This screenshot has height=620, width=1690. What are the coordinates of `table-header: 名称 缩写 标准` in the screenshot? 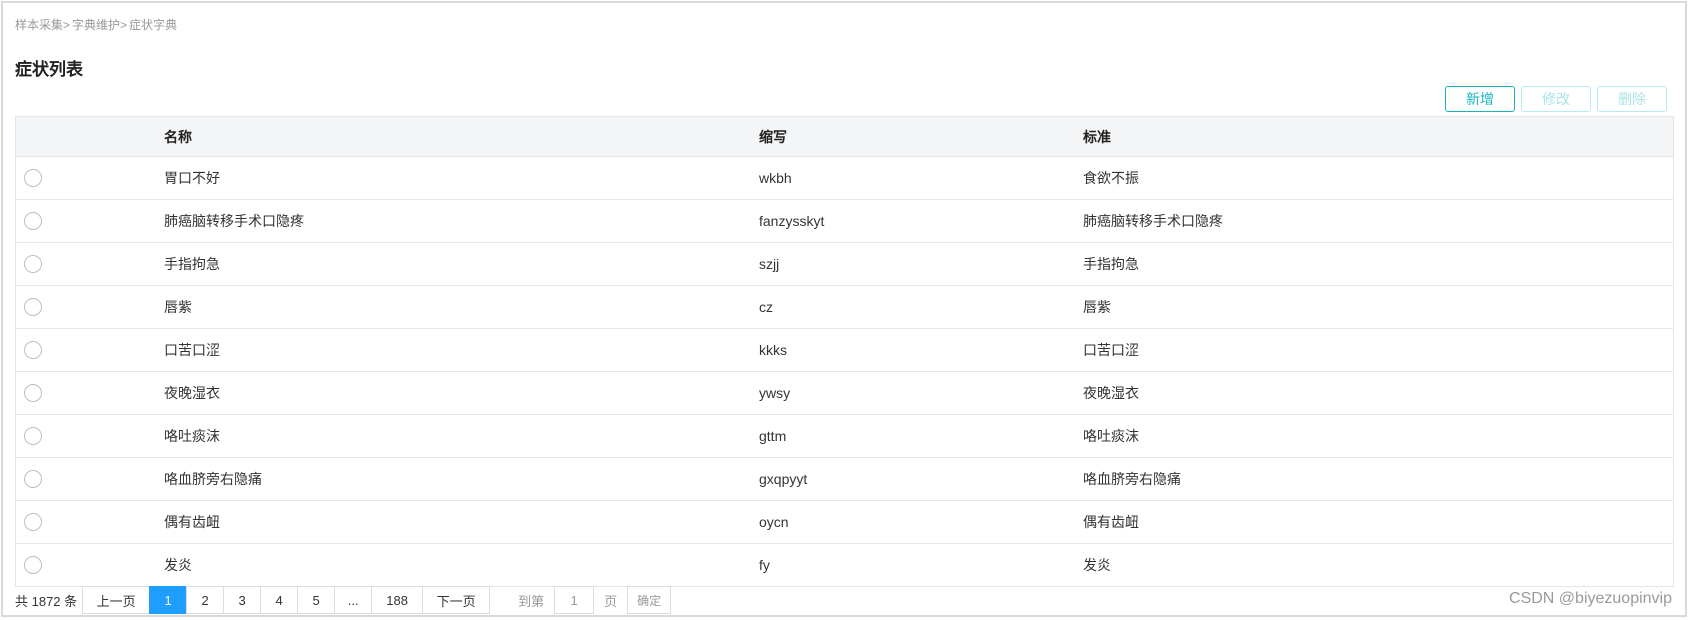 It's located at (844, 137).